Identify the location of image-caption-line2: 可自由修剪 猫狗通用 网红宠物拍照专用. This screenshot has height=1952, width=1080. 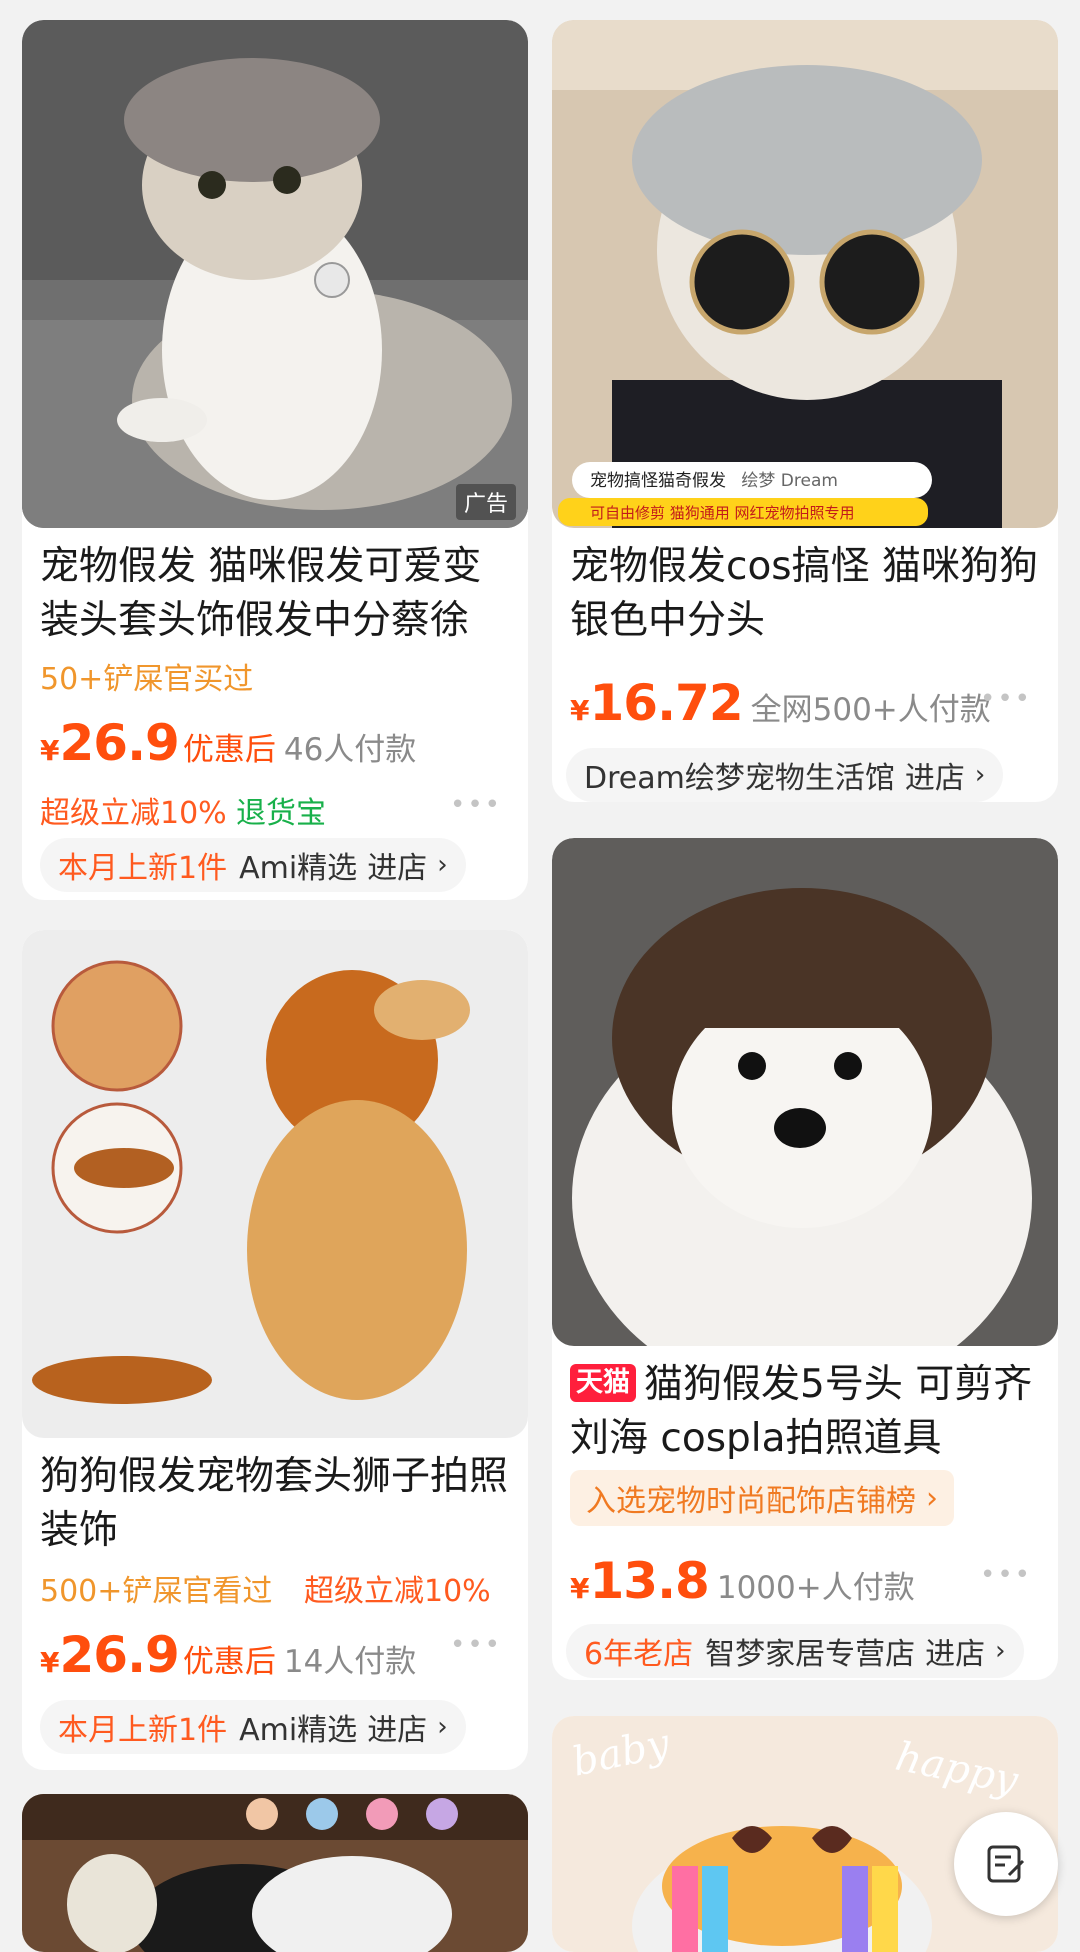
(722, 513).